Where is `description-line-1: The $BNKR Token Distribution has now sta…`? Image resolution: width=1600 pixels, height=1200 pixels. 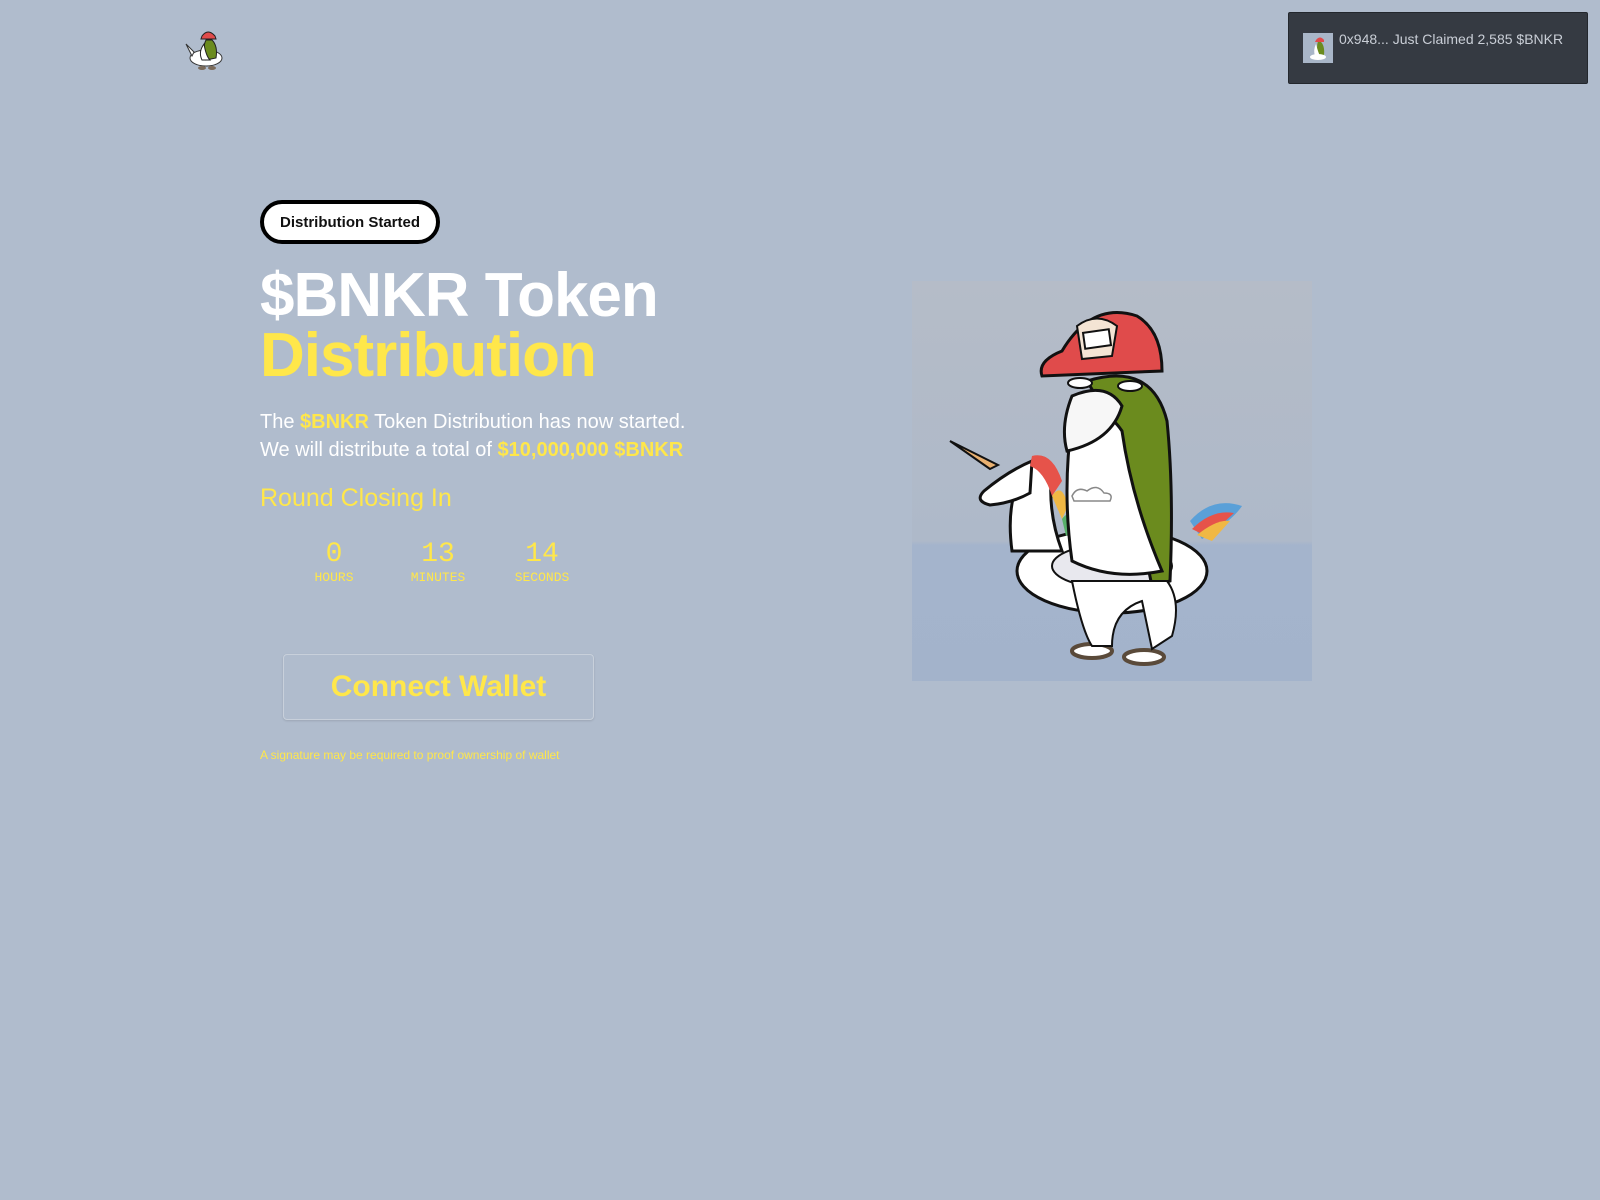
description-line-1: The $BNKR Token Distribution has now sta… is located at coordinates (472, 422).